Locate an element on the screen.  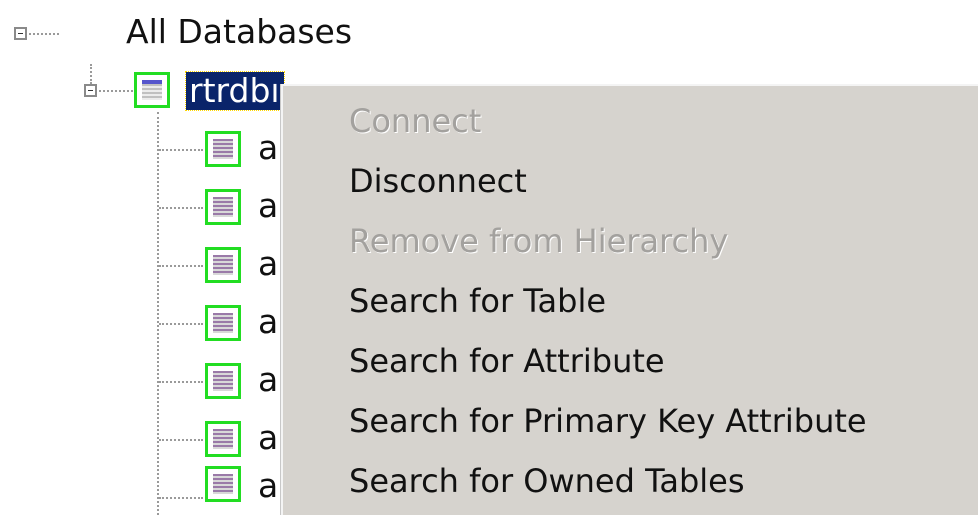
menu-item-search-for-owned-tables: Search for Owned Tables is located at coordinates (547, 481).